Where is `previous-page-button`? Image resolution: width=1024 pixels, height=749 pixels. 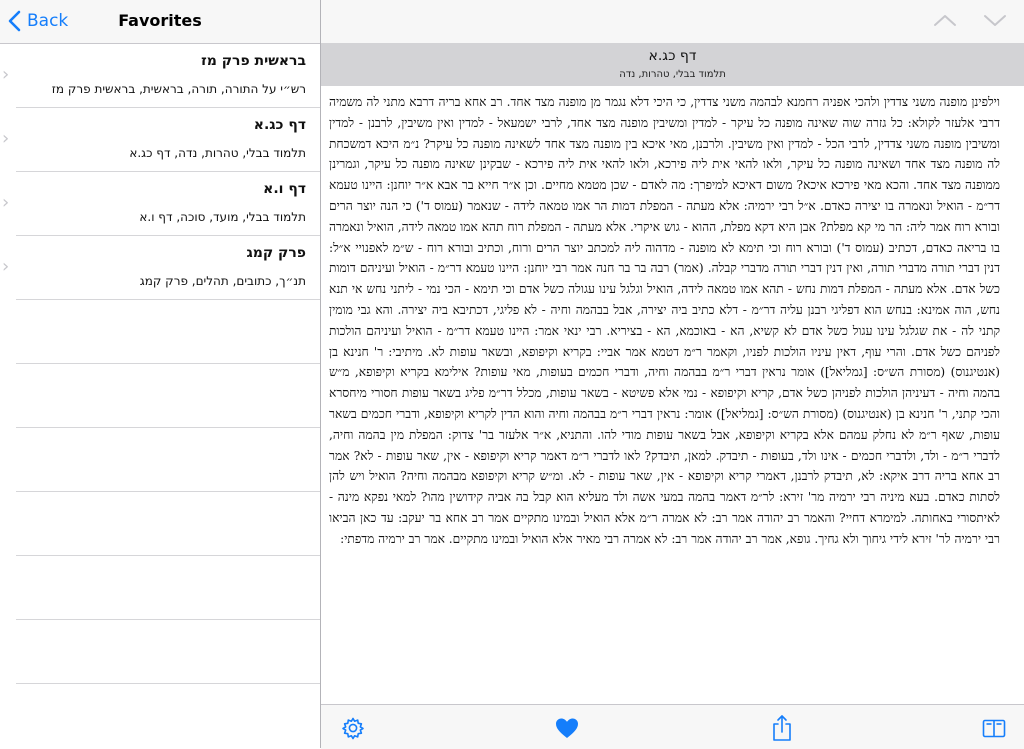 previous-page-button is located at coordinates (945, 20).